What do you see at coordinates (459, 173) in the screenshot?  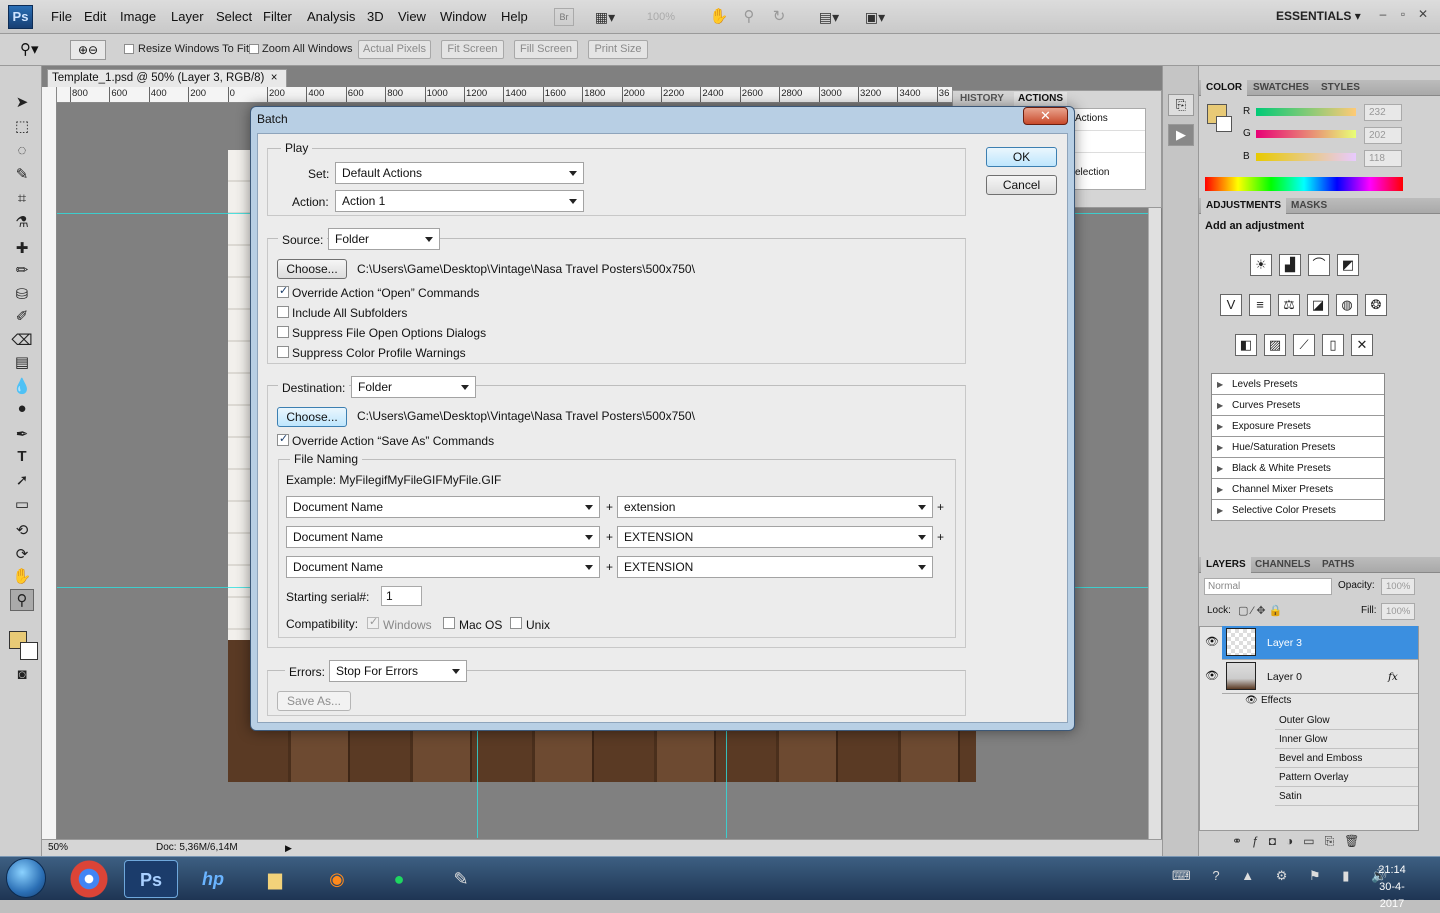 I see `set-select: Default Actions` at bounding box center [459, 173].